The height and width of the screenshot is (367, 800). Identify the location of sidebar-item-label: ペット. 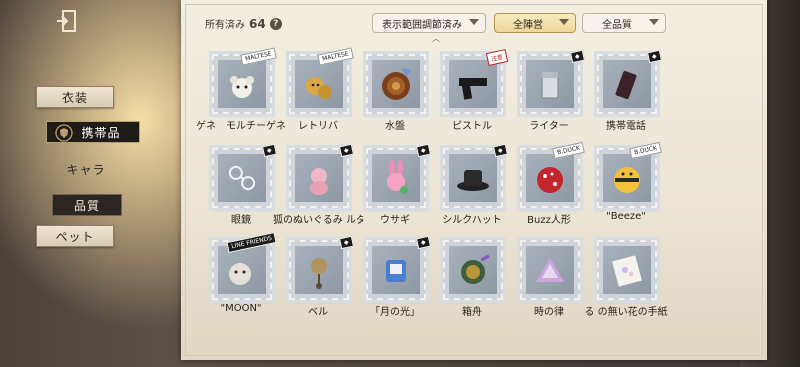
(75, 236).